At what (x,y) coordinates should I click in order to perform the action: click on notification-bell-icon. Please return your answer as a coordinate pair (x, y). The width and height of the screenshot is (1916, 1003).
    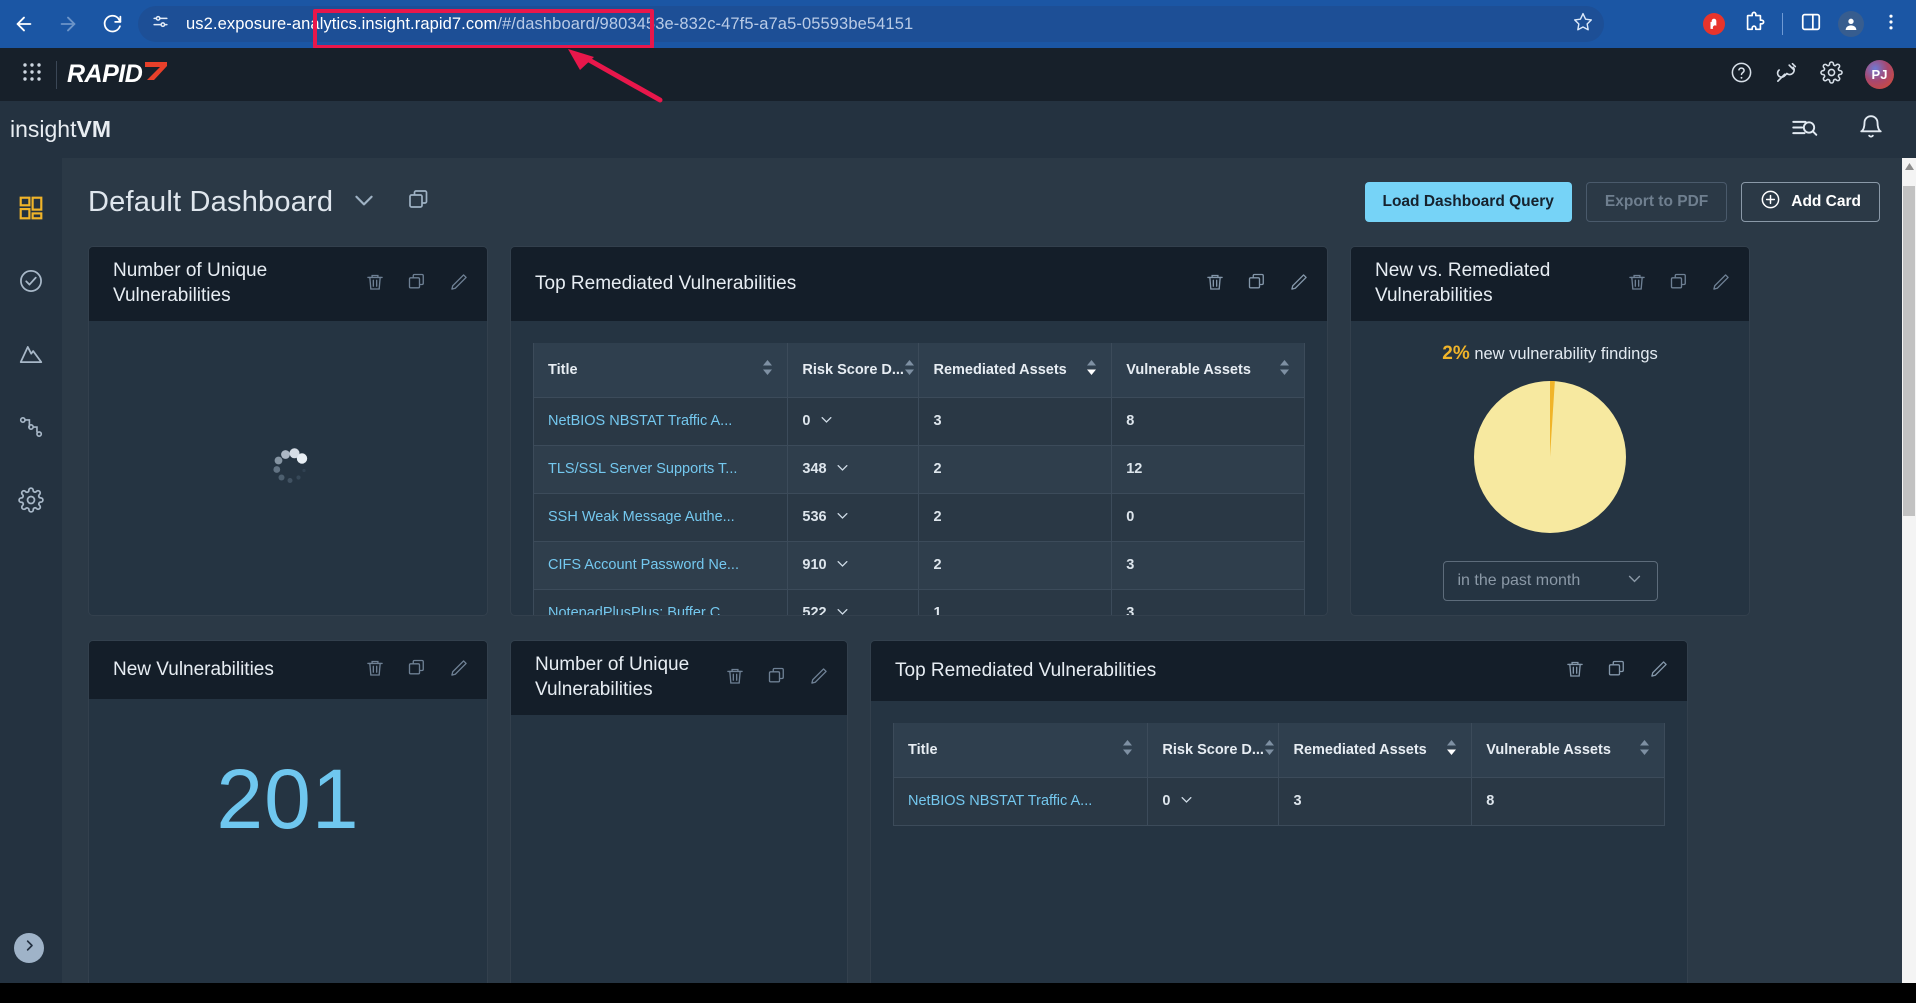
    Looking at the image, I should click on (1871, 129).